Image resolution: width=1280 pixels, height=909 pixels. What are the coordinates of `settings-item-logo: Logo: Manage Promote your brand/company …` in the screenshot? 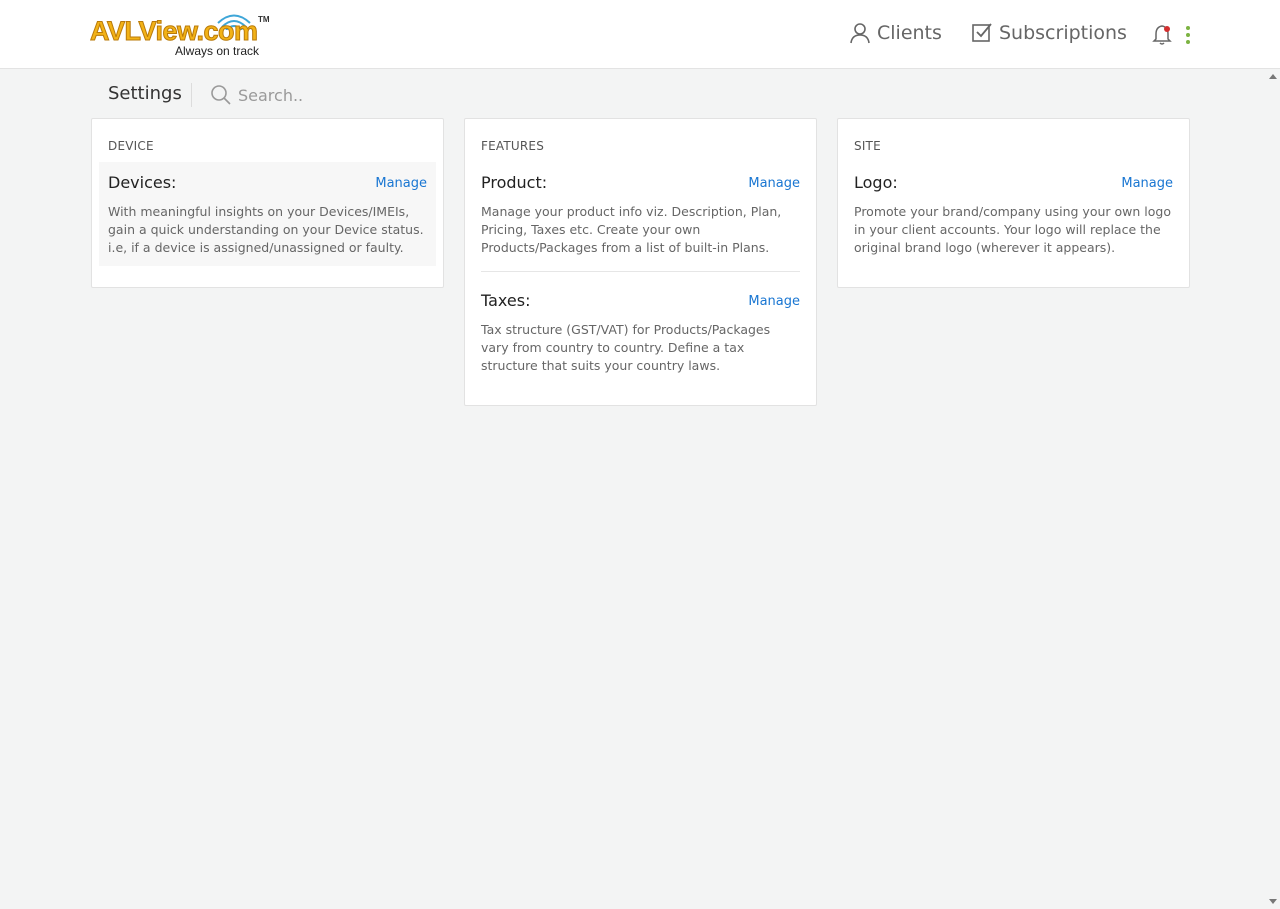 It's located at (1013, 214).